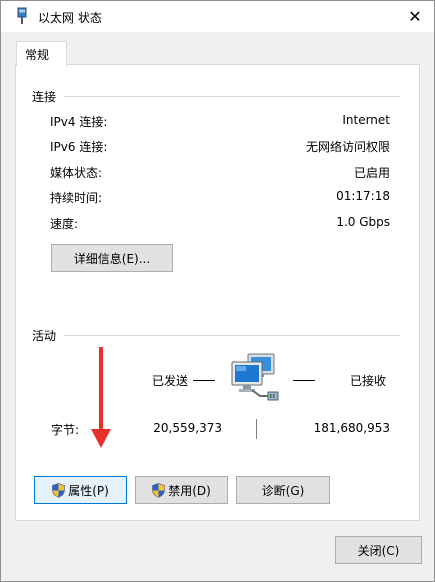  Describe the element at coordinates (101, 438) in the screenshot. I see `annotation-arrow-head` at that location.